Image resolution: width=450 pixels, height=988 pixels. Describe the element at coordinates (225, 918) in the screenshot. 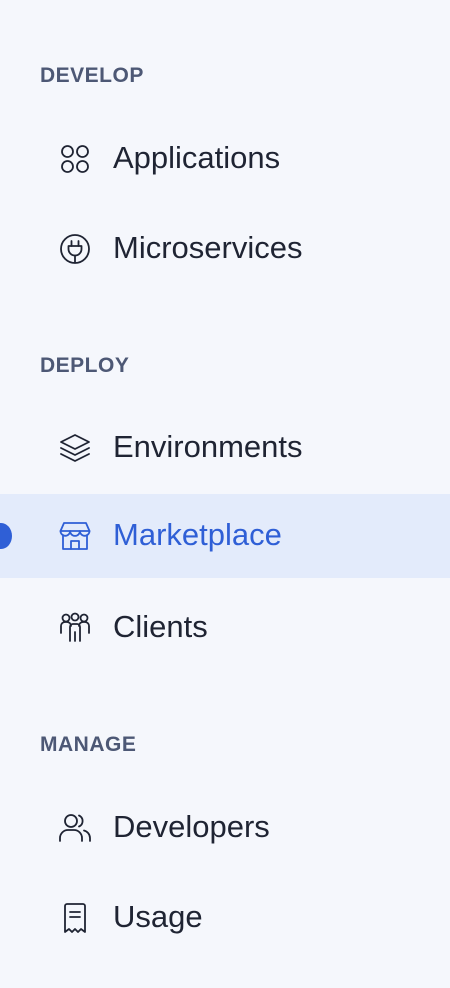

I see `nav-item-usage: Usage` at that location.